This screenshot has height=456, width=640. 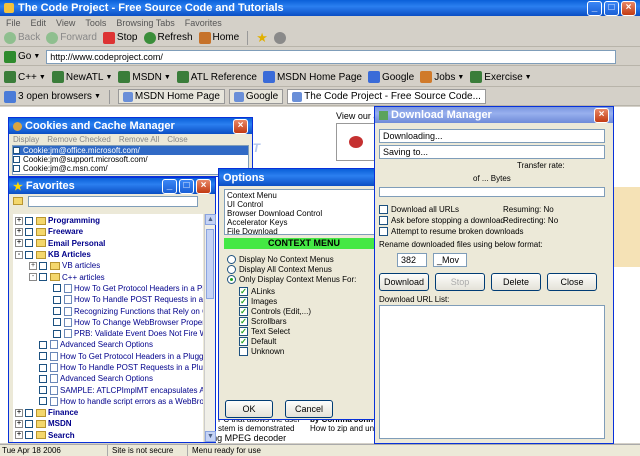 What do you see at coordinates (22, 37) in the screenshot?
I see `back-button: Back` at bounding box center [22, 37].